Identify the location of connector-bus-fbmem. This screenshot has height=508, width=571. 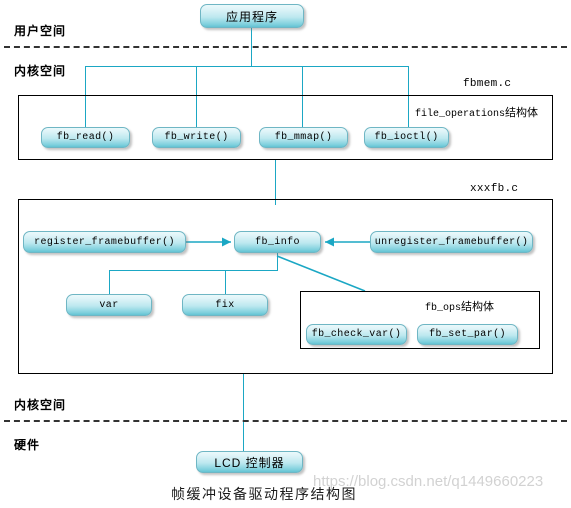
(247, 66).